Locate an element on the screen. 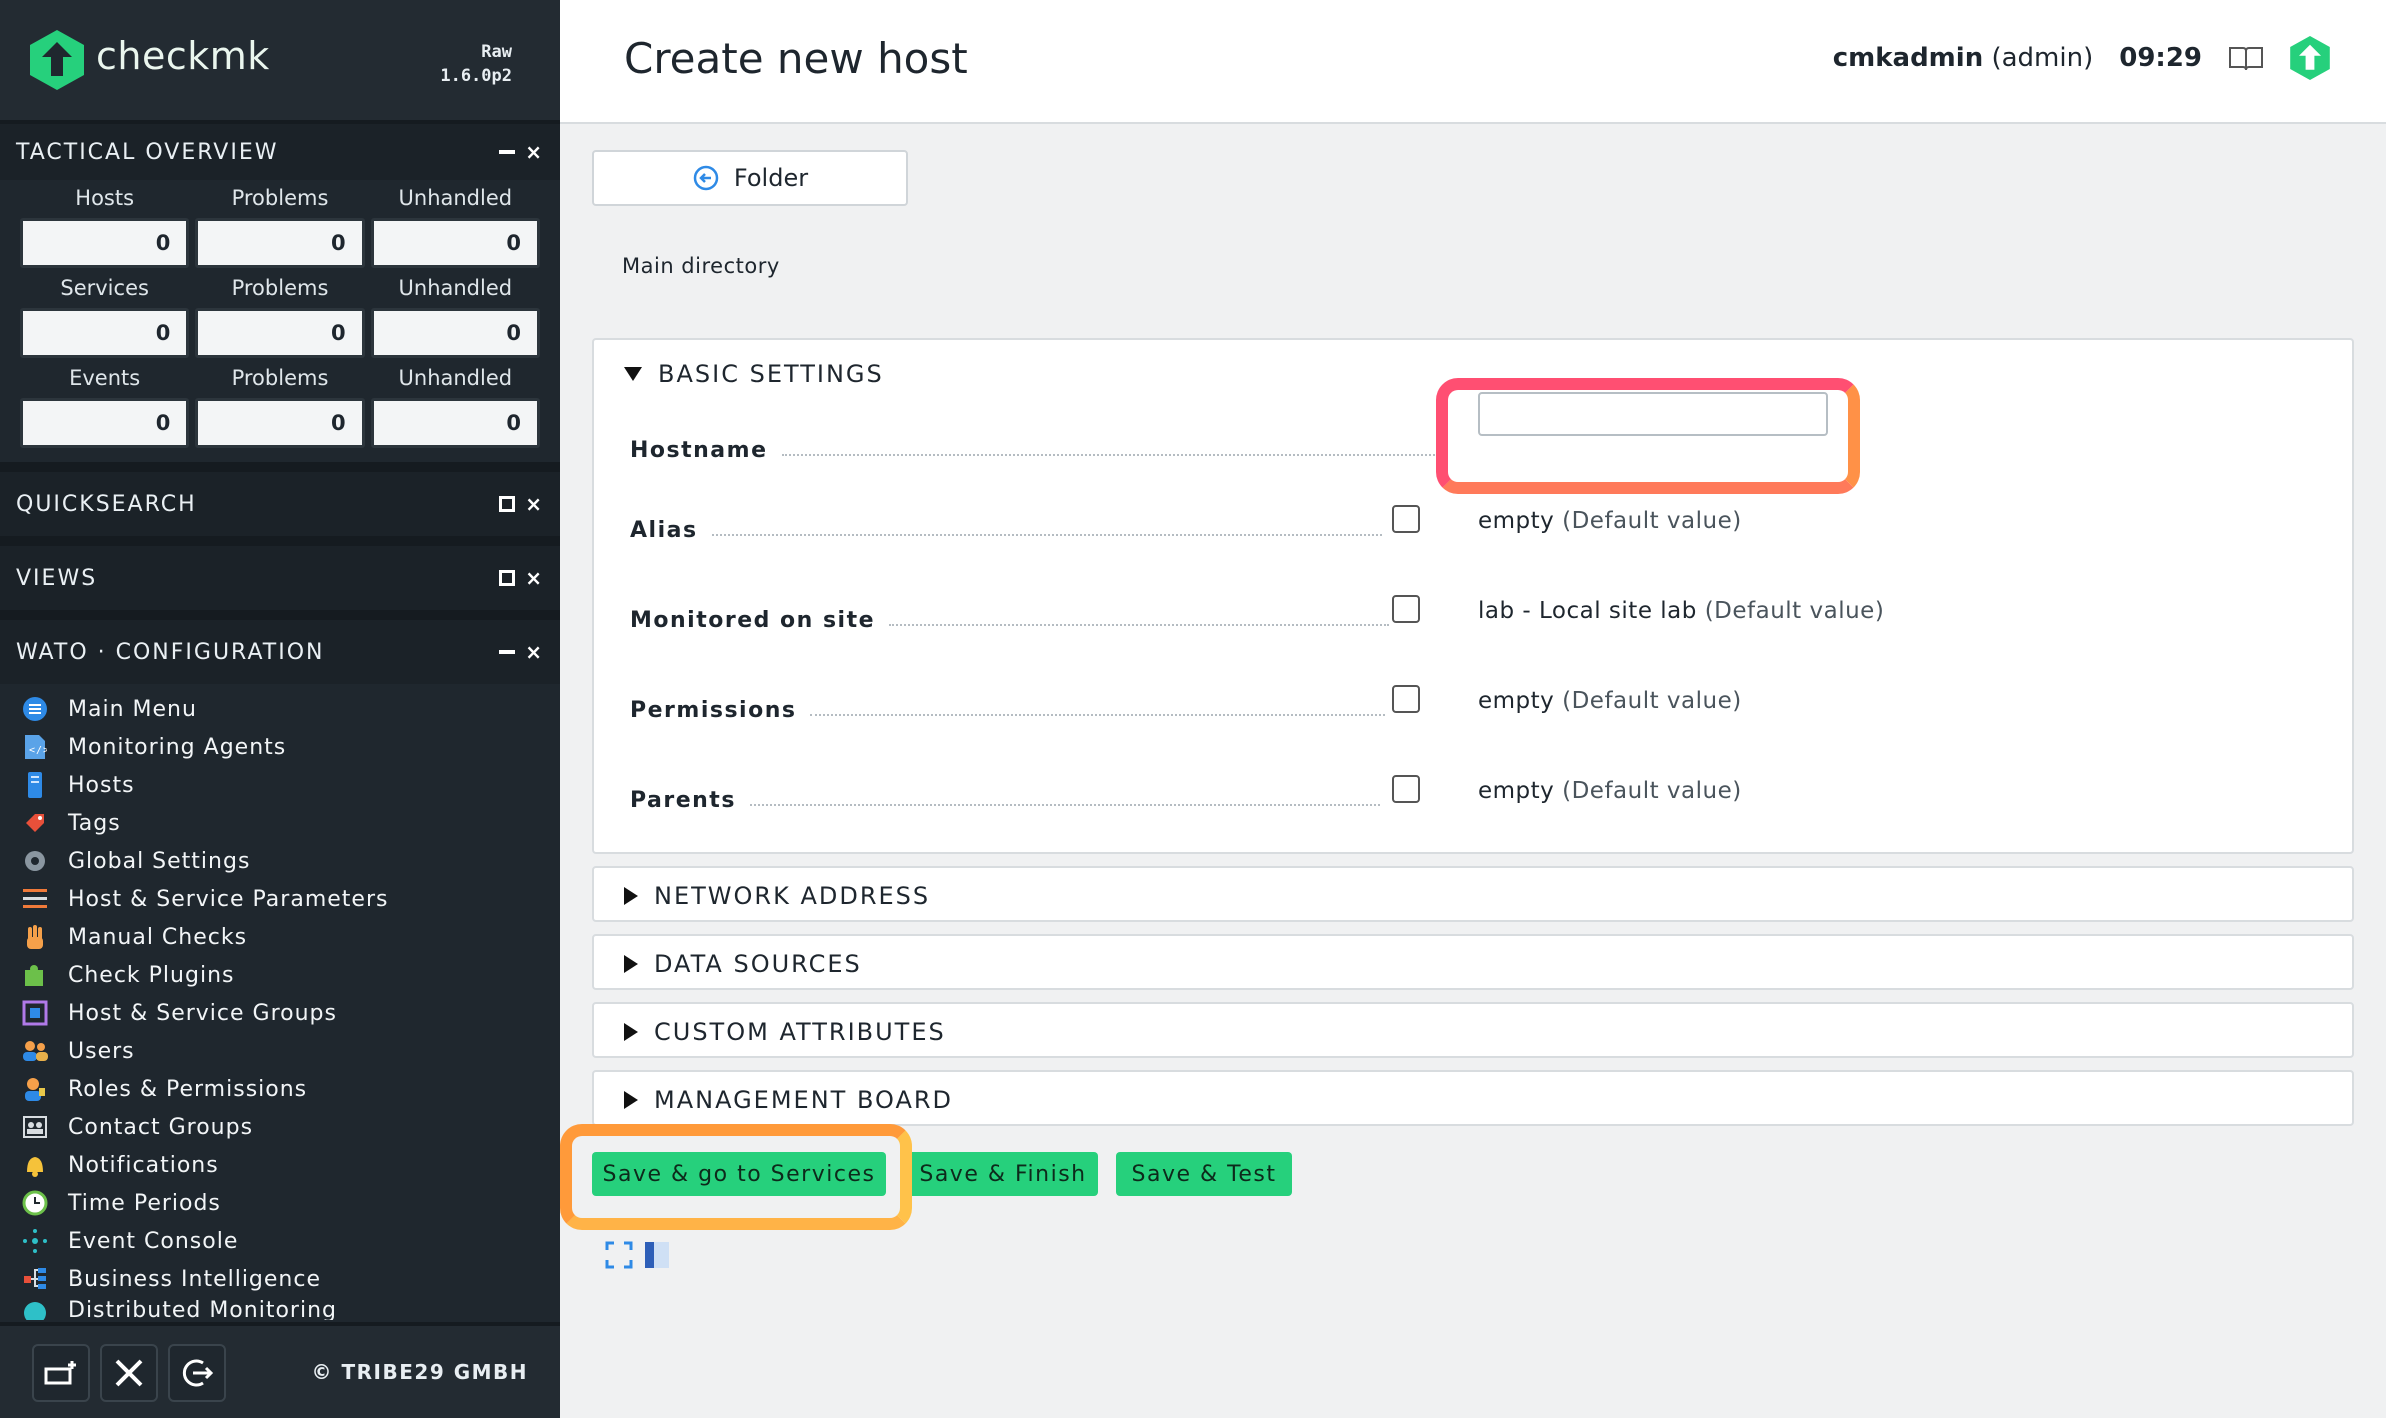 This screenshot has height=1418, width=2386. parents-value: empty (Default value) is located at coordinates (1610, 791).